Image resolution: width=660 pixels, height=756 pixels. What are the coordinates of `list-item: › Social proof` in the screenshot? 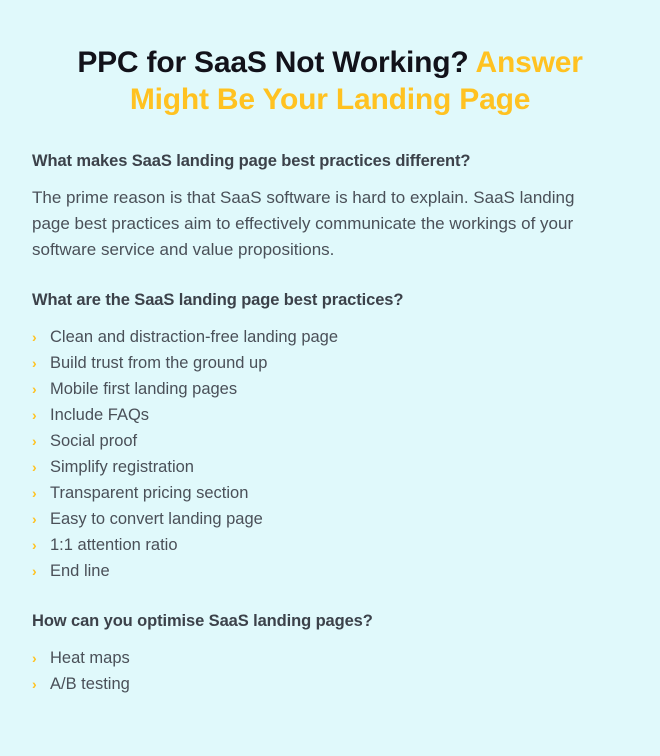 It's located at (330, 441).